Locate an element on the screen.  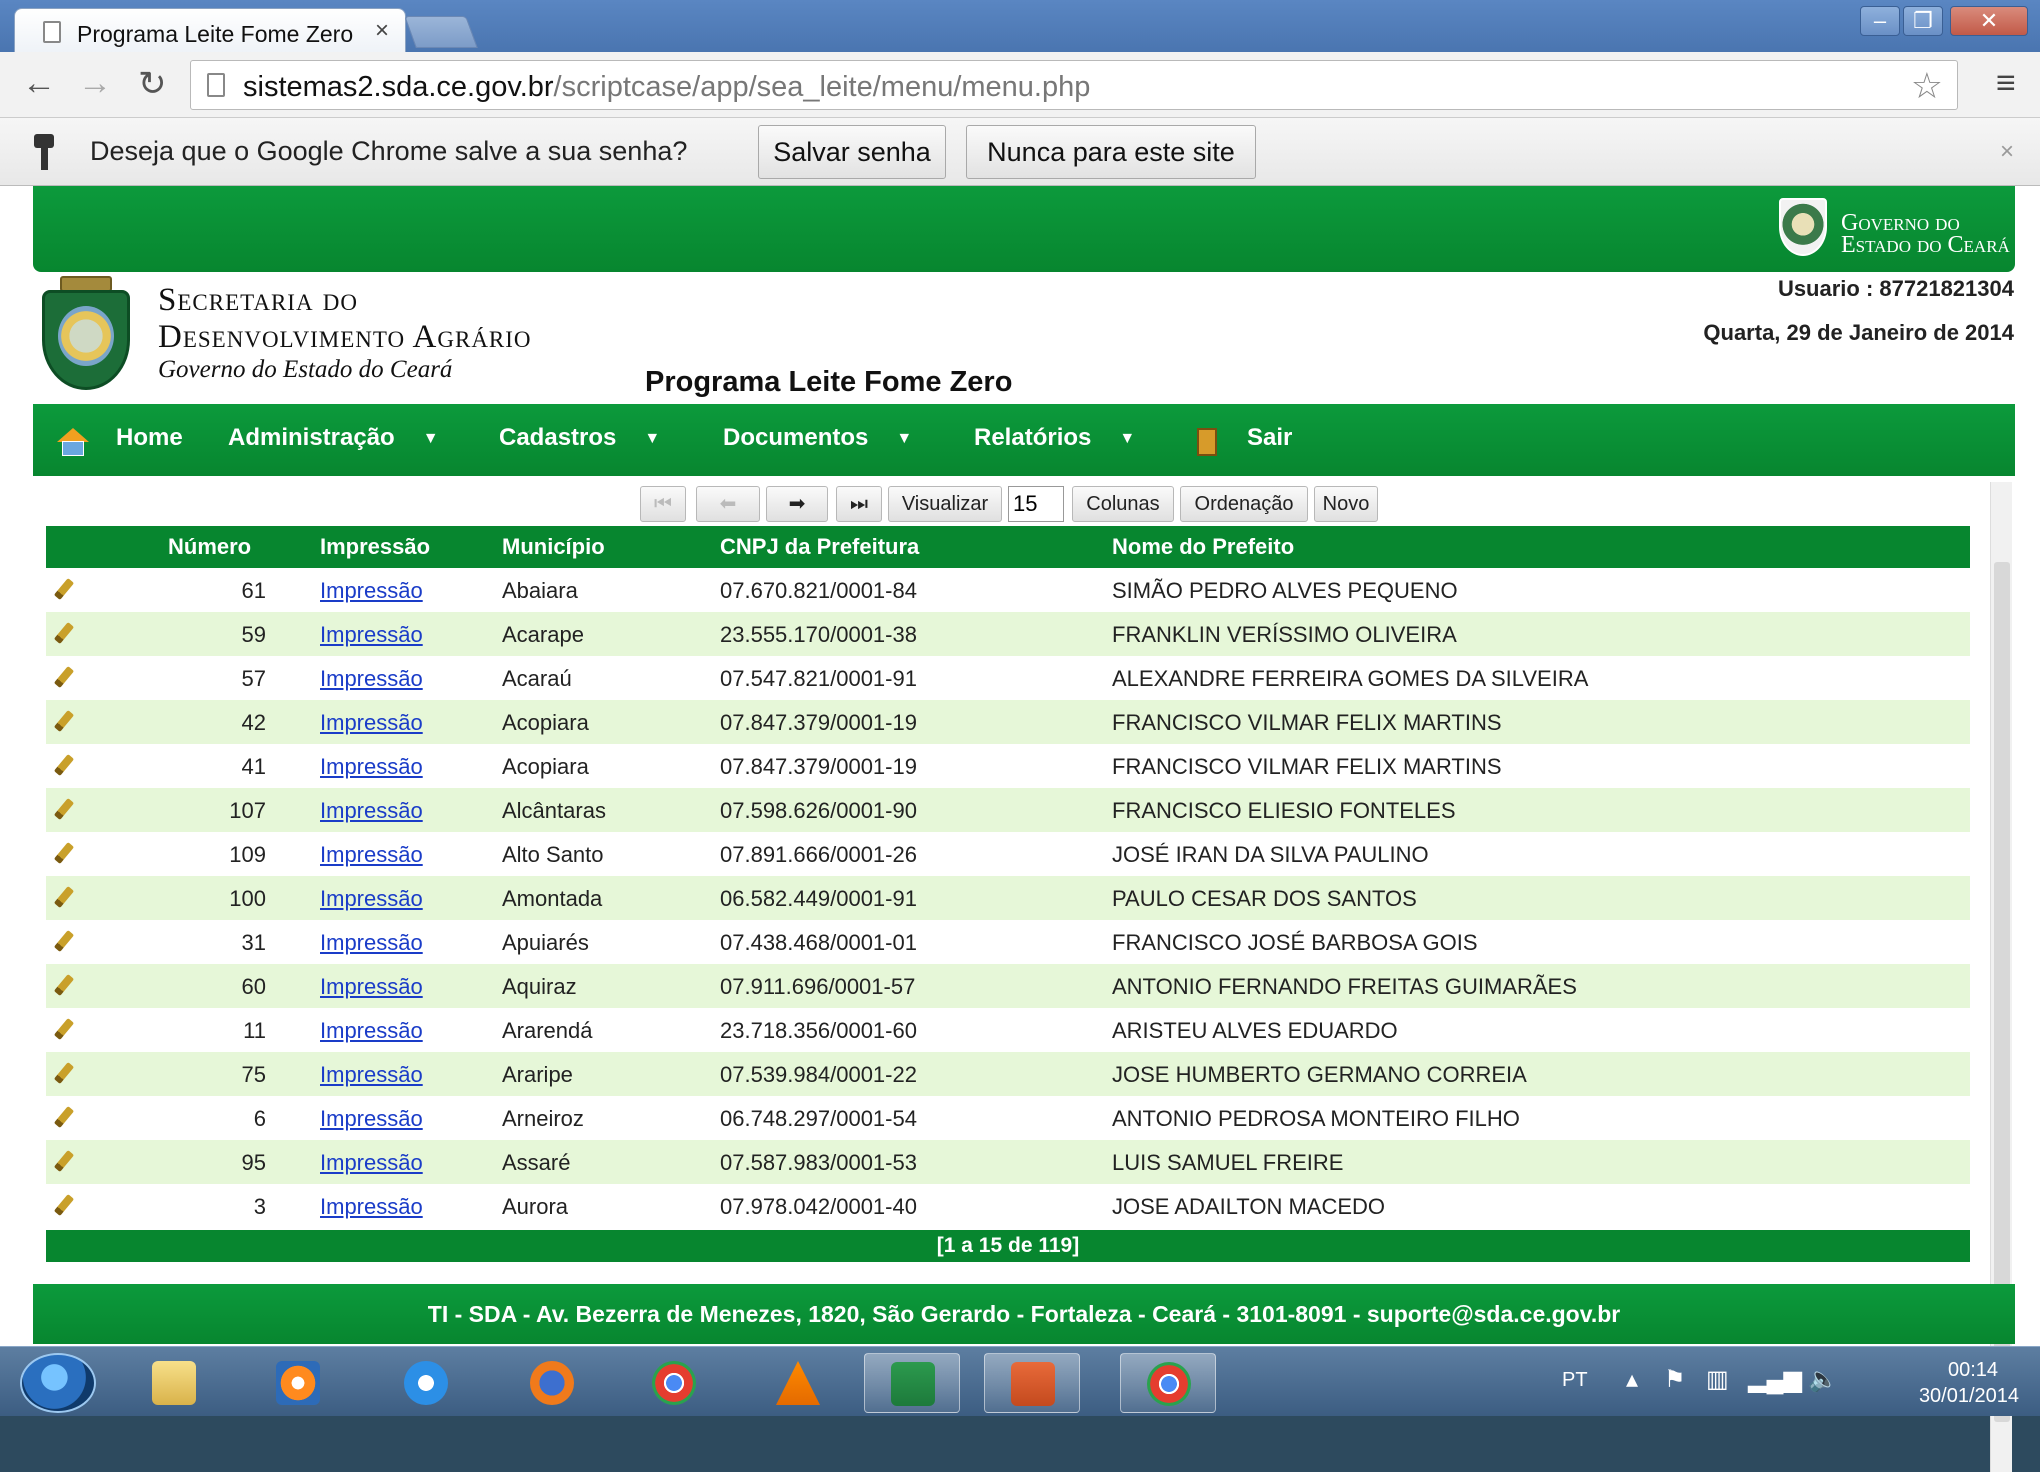
chrome-menu-icon: ≡ is located at coordinates (2006, 83).